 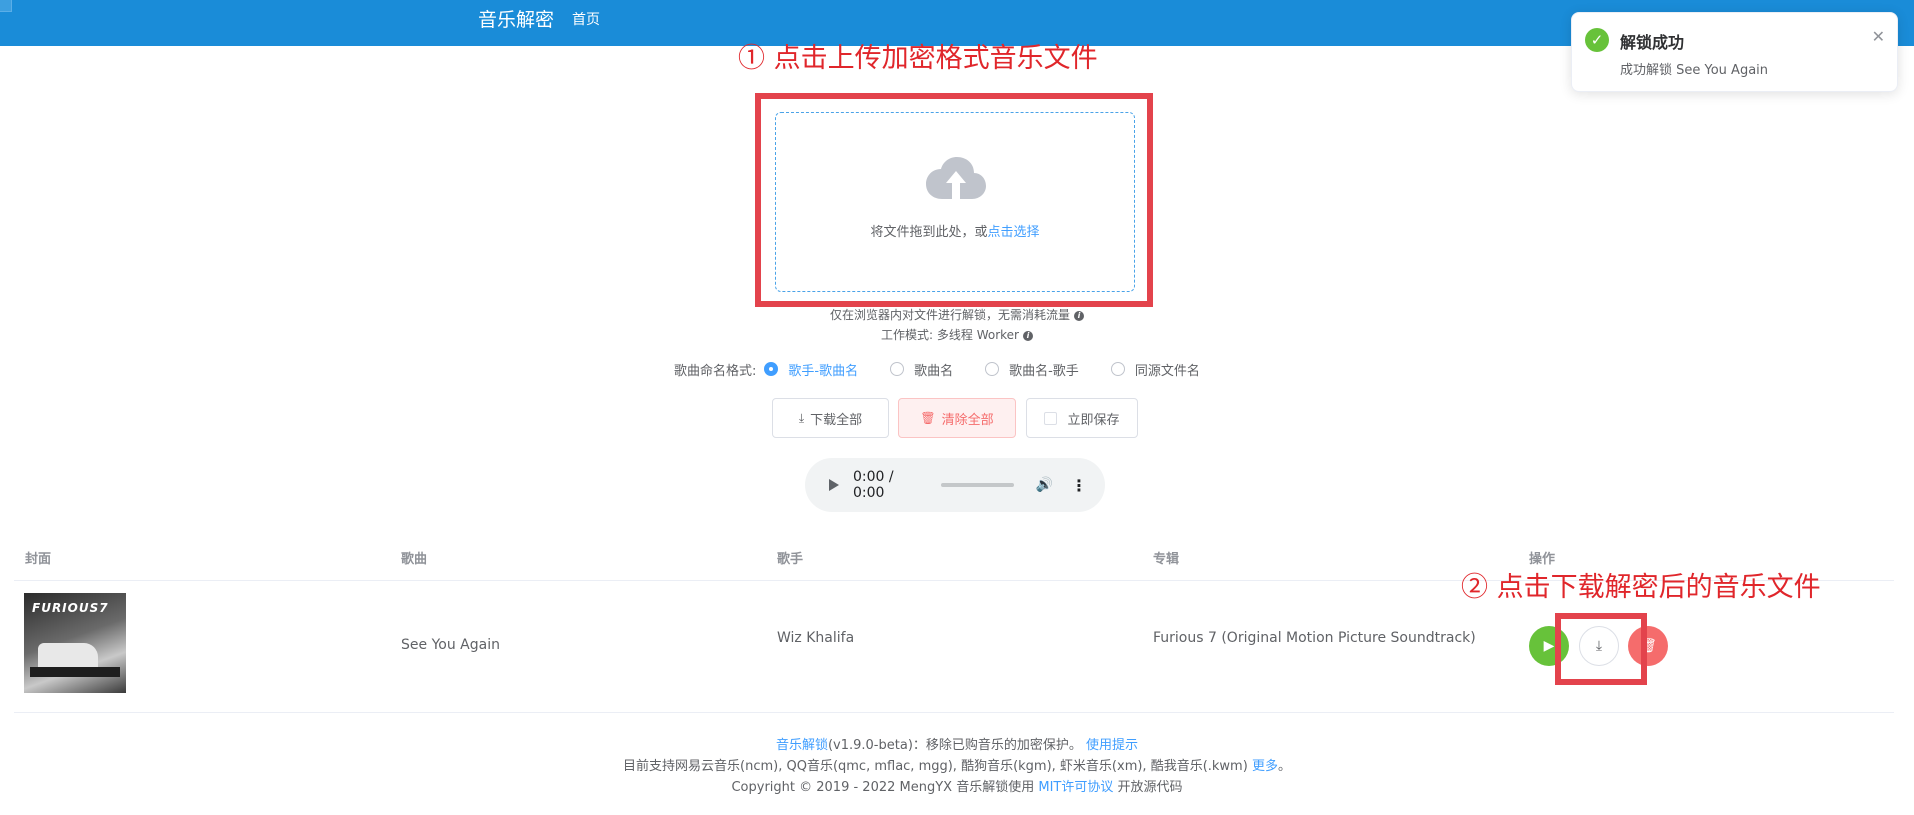 What do you see at coordinates (1542, 559) in the screenshot?
I see `column-header-actions: 操作` at bounding box center [1542, 559].